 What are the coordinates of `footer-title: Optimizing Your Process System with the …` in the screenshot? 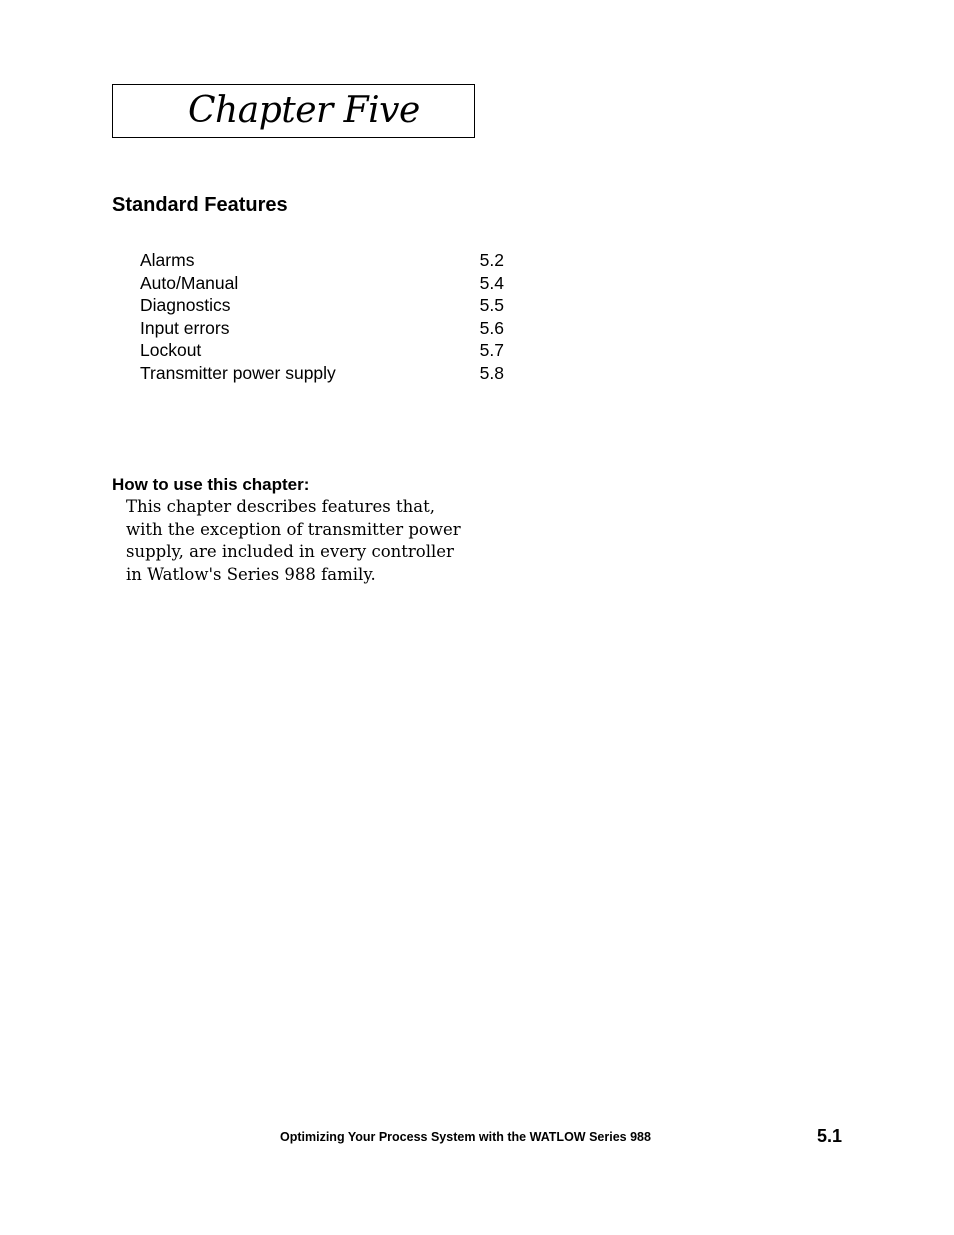 It's located at (465, 1137).